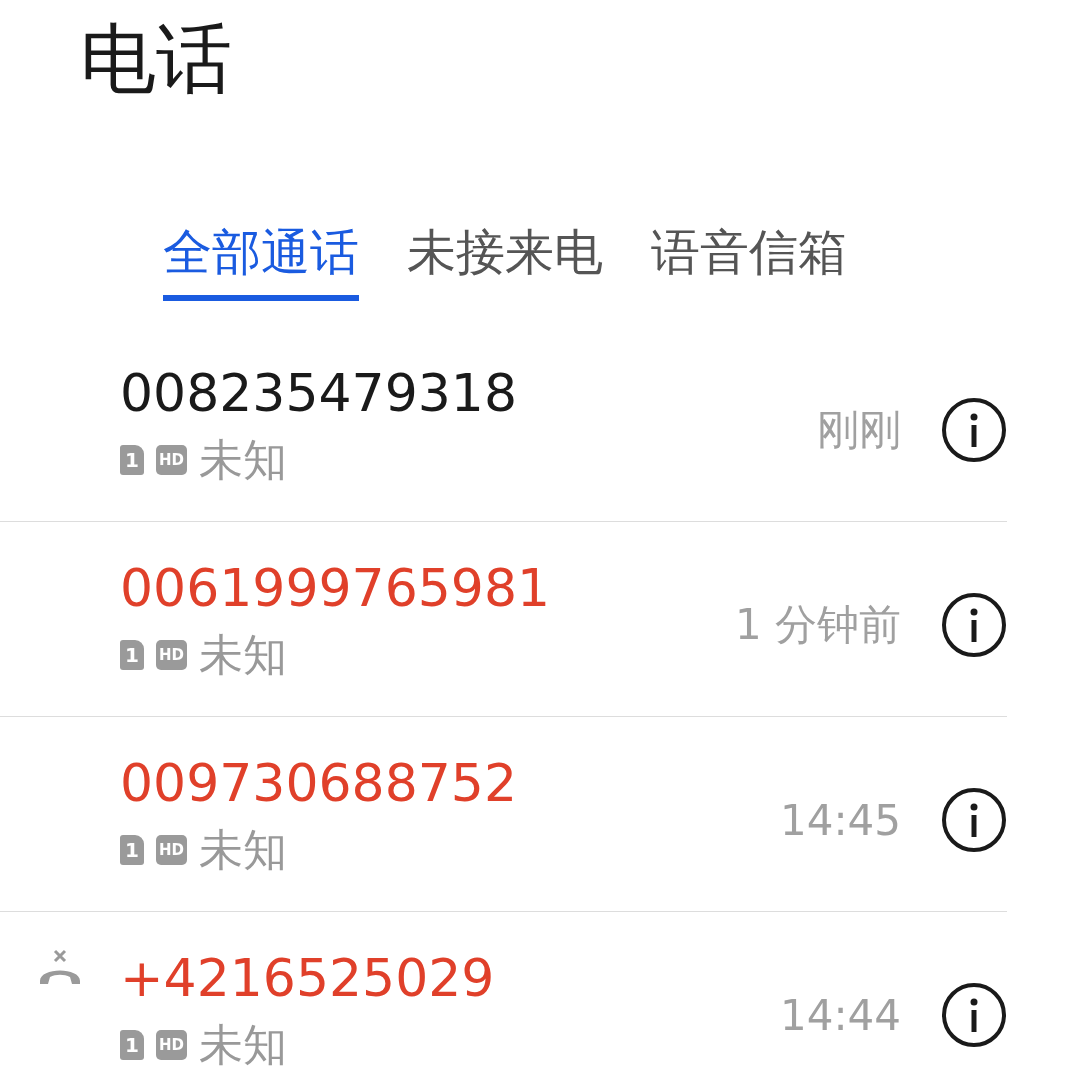 This screenshot has width=1080, height=1091. What do you see at coordinates (505, 263) in the screenshot?
I see `tab: 未接来电` at bounding box center [505, 263].